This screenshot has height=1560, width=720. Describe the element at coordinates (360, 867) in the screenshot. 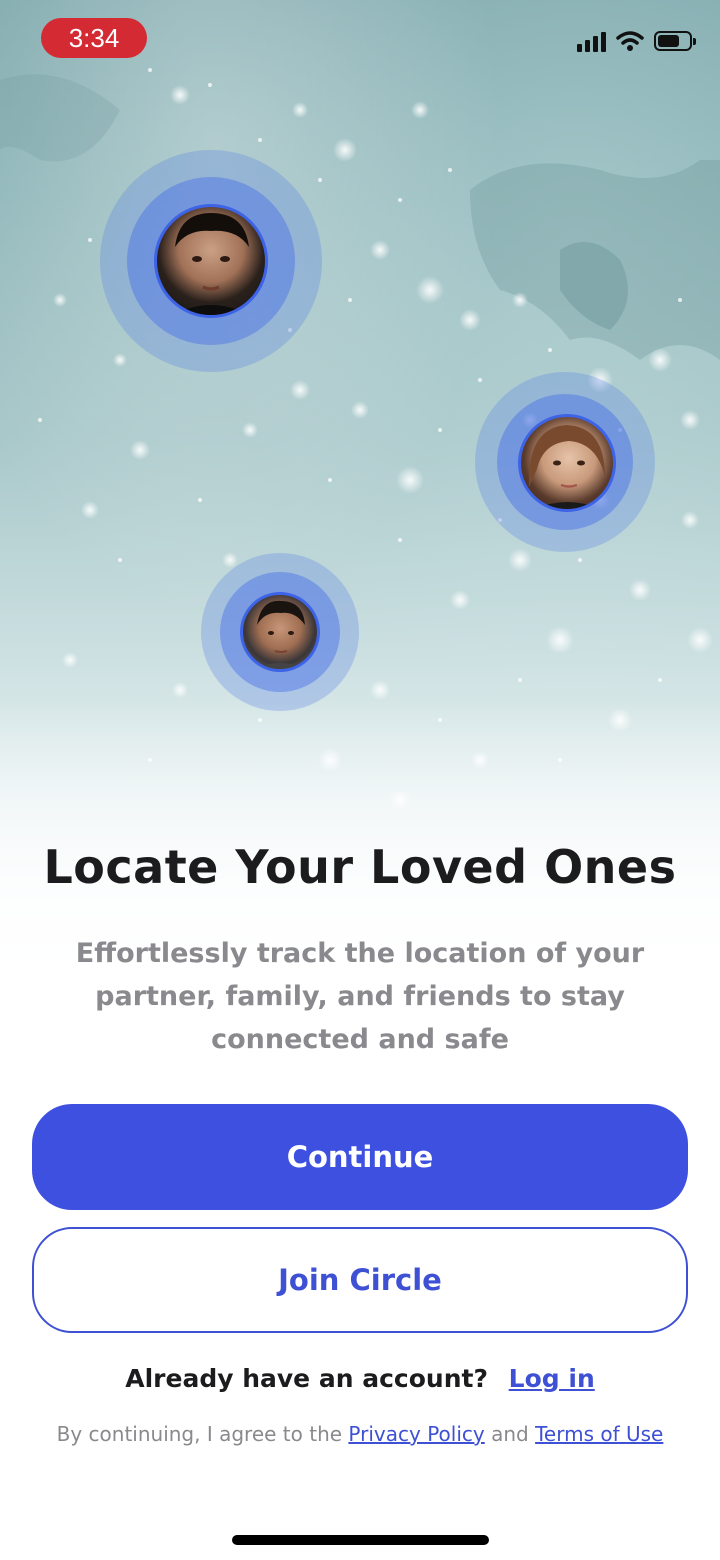

I see `page-title: Locate Your Loved Ones` at that location.